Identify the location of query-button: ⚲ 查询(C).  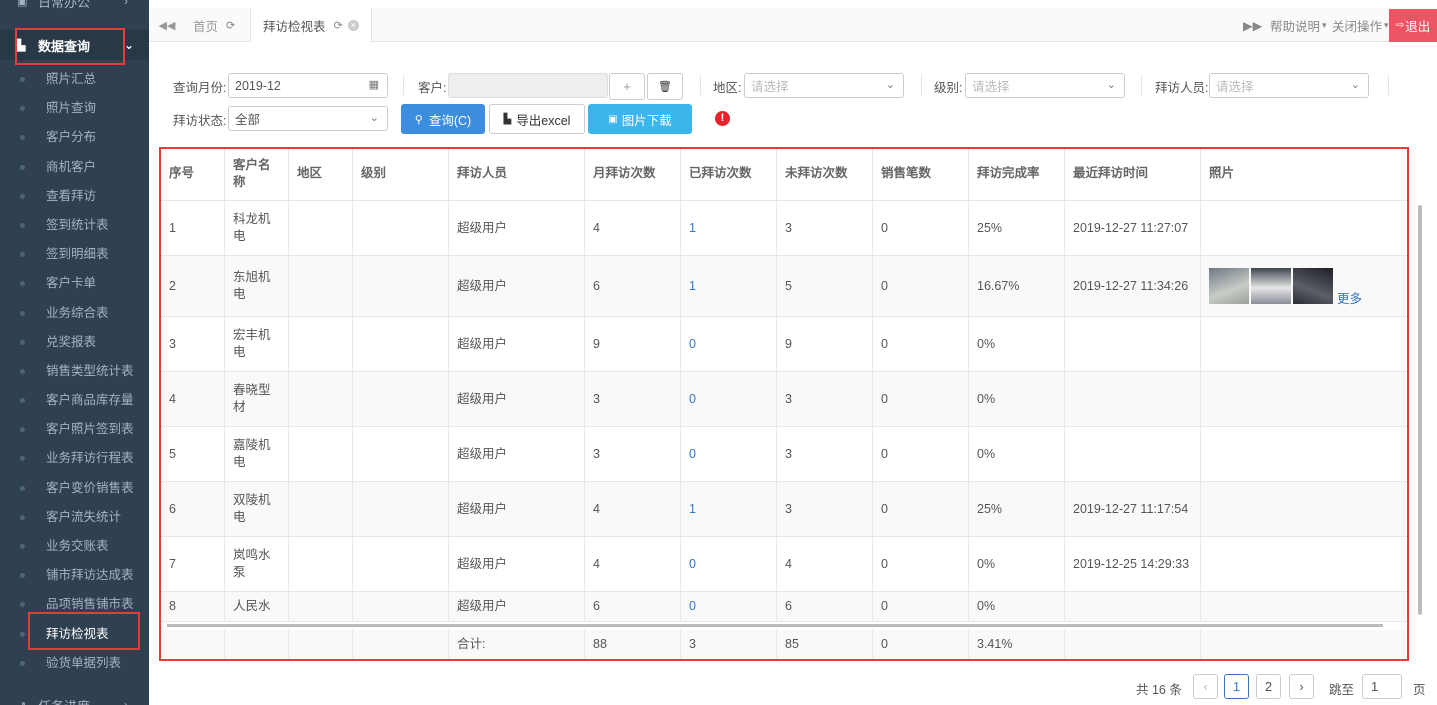
(443, 119).